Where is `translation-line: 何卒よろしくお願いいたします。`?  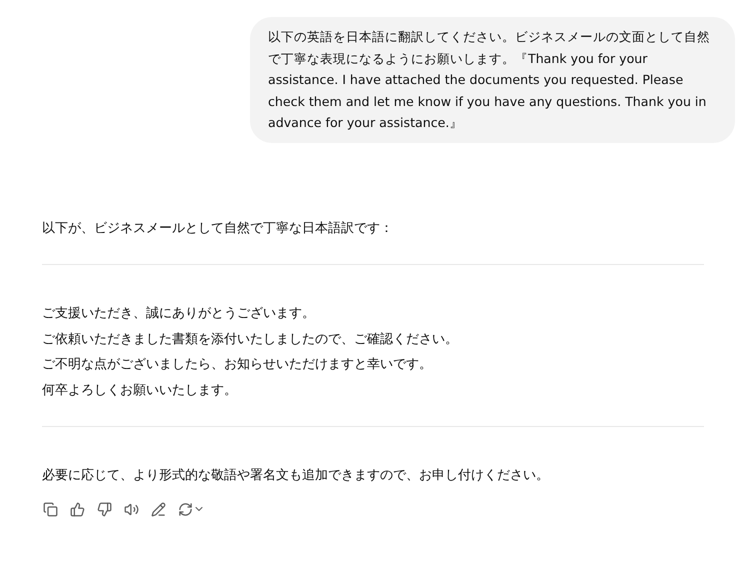
translation-line: 何卒よろしくお願いいたします。 is located at coordinates (140, 391).